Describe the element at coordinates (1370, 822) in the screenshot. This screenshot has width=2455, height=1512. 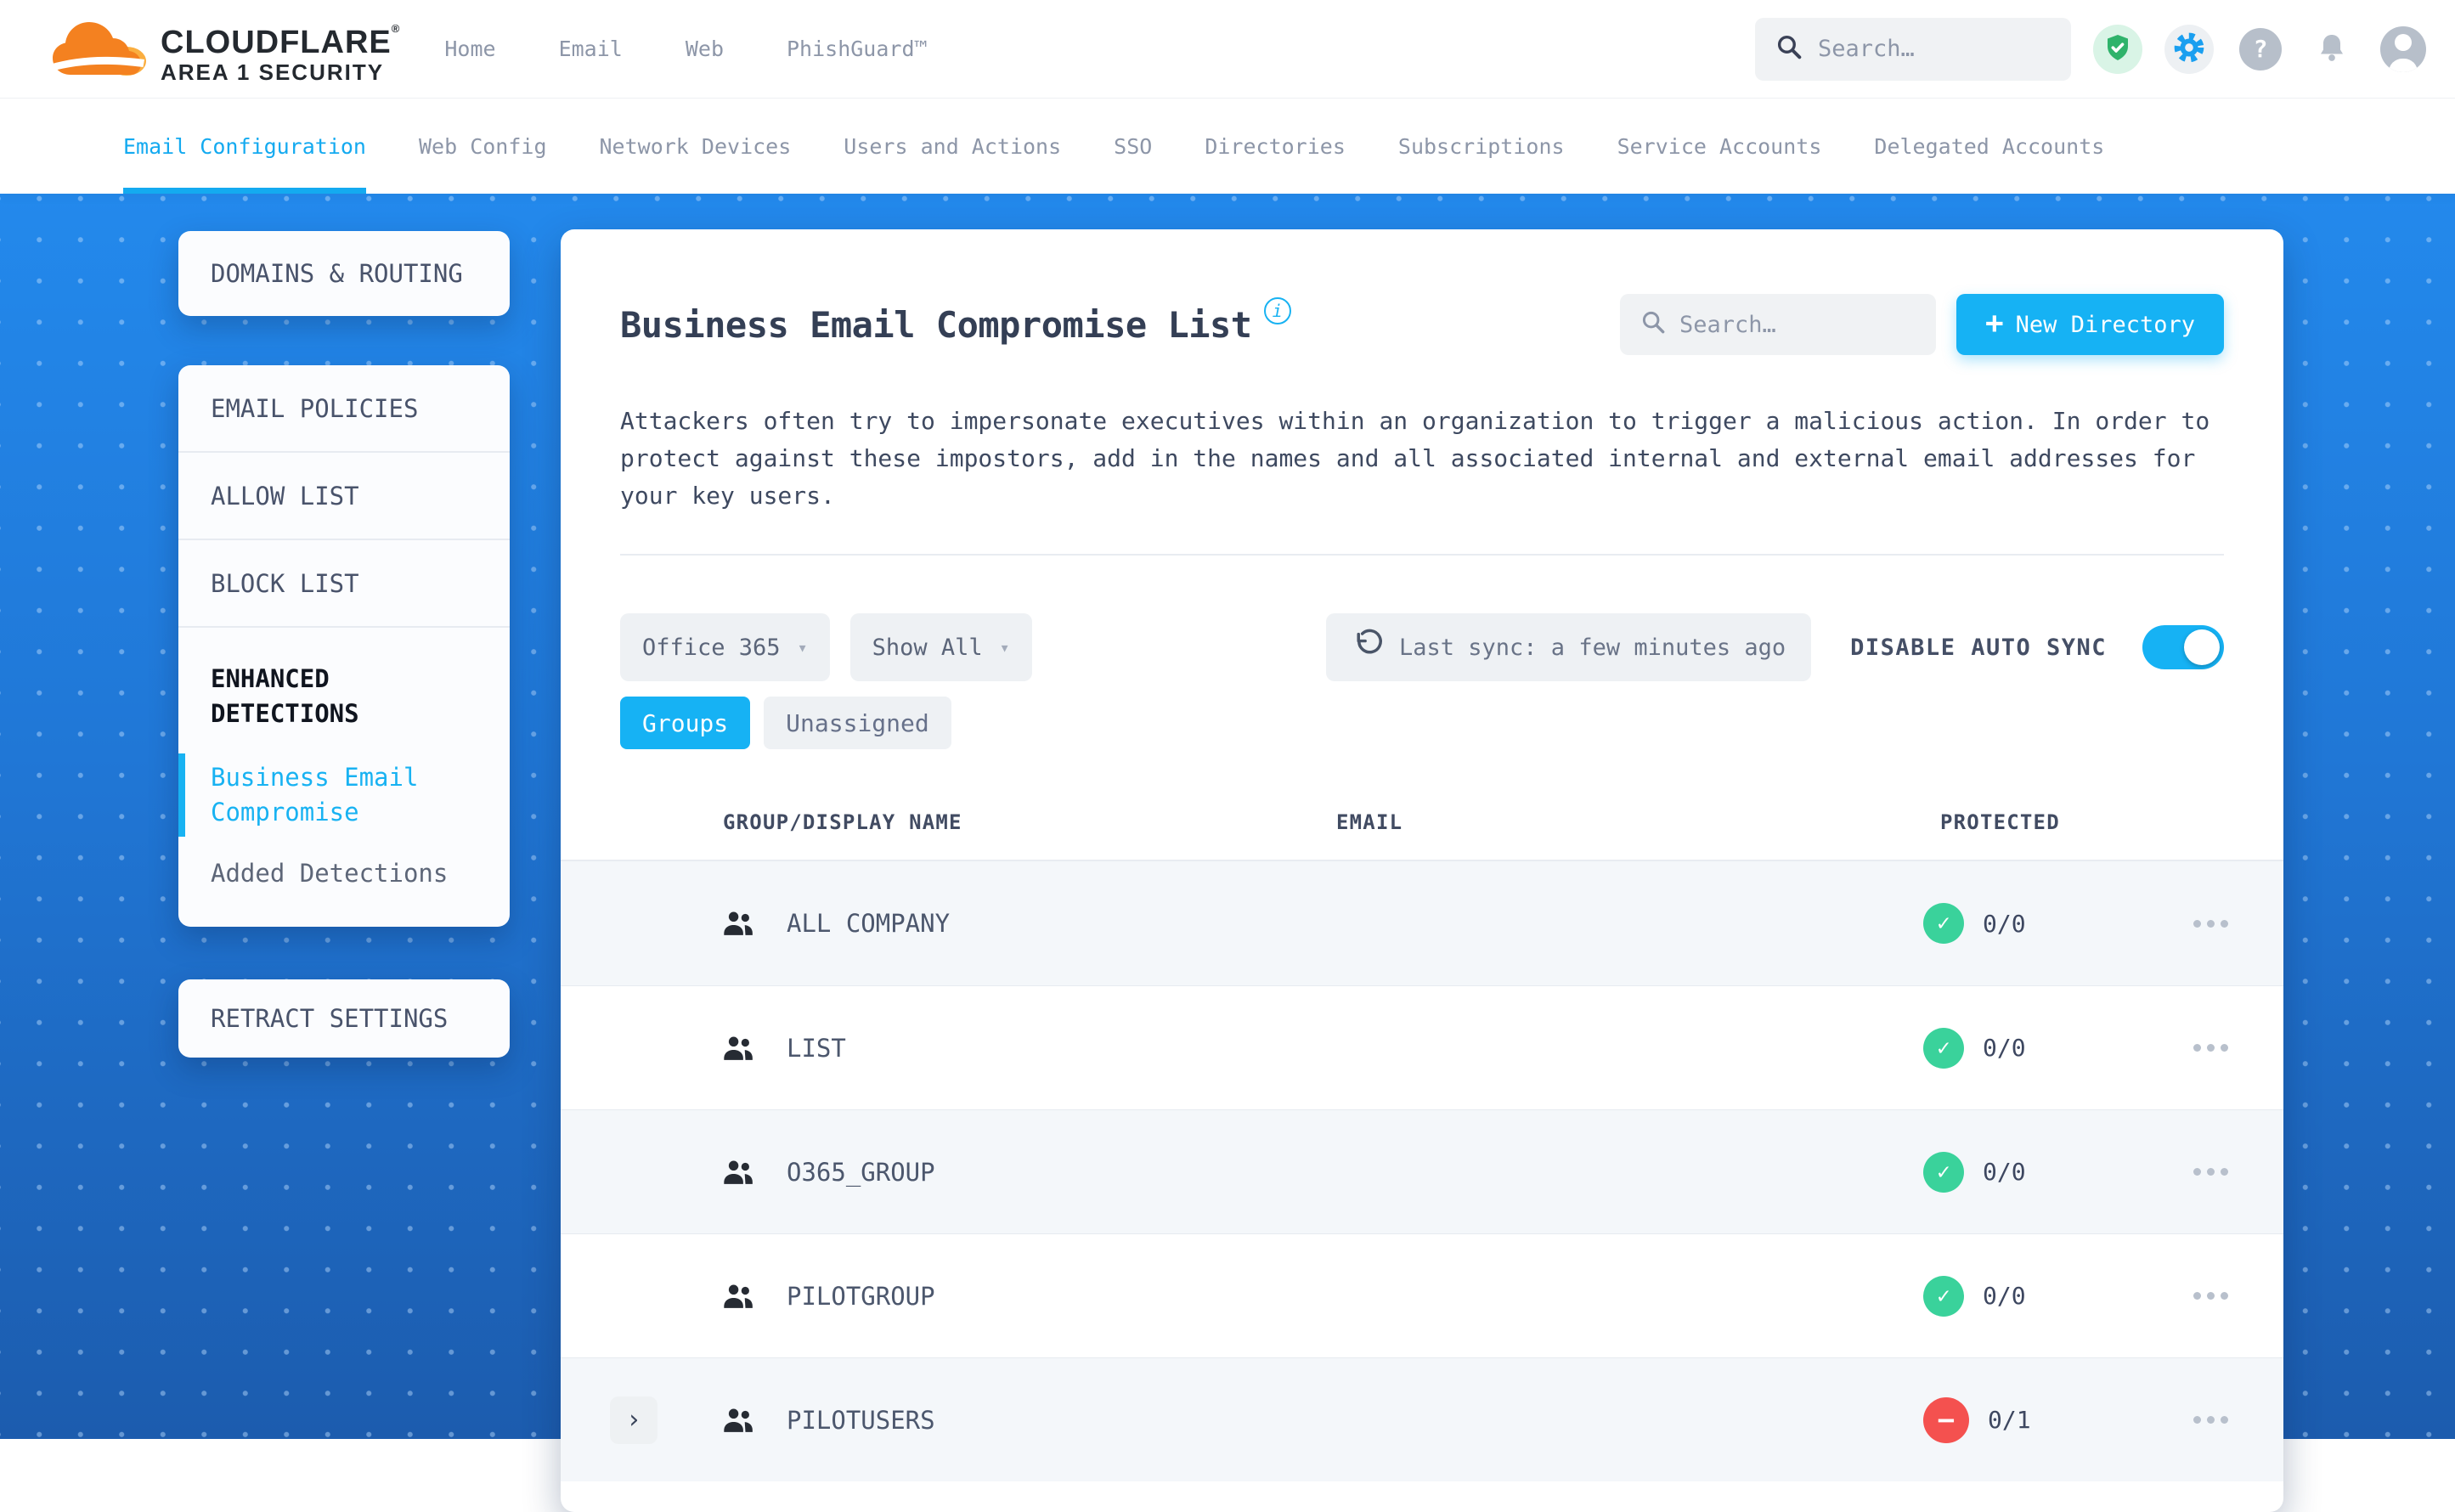
I see `col-email: EMAIL` at that location.